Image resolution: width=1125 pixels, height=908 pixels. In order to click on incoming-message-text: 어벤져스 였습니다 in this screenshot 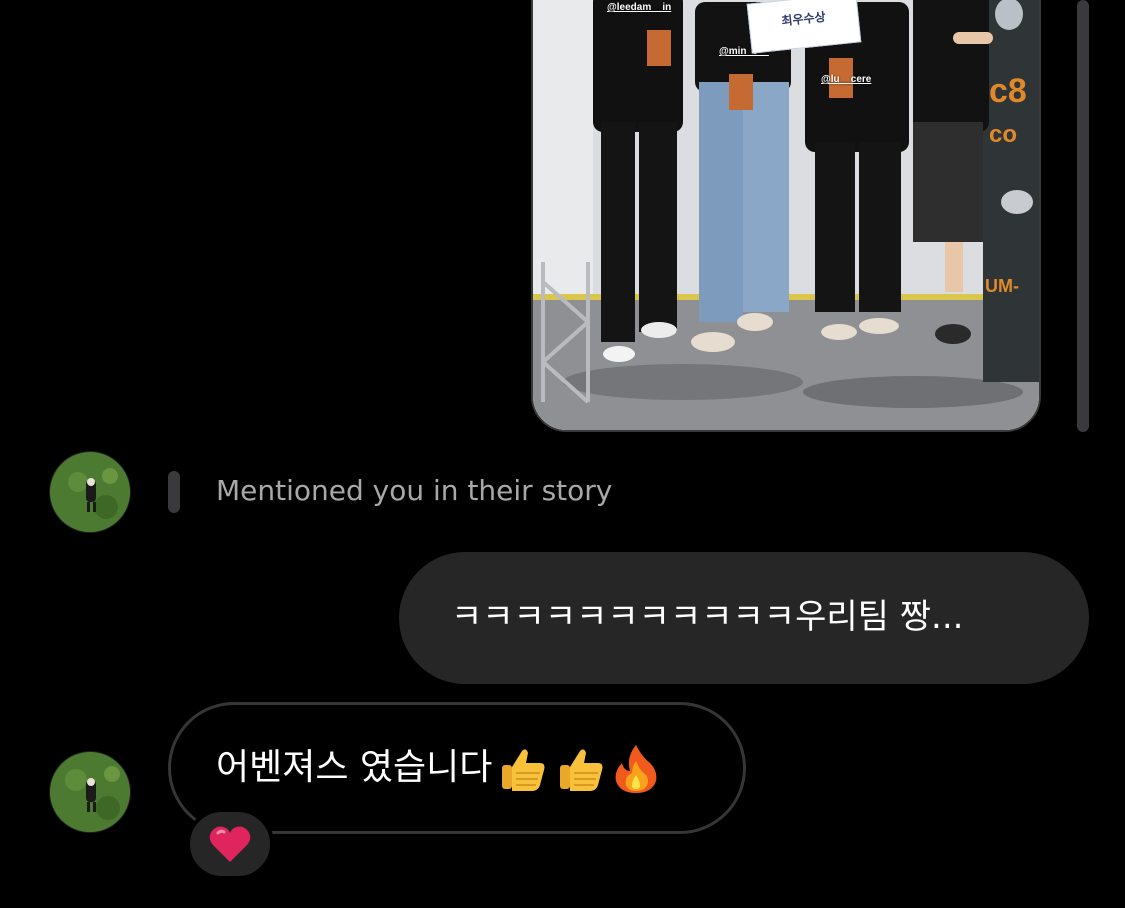, I will do `click(441, 769)`.